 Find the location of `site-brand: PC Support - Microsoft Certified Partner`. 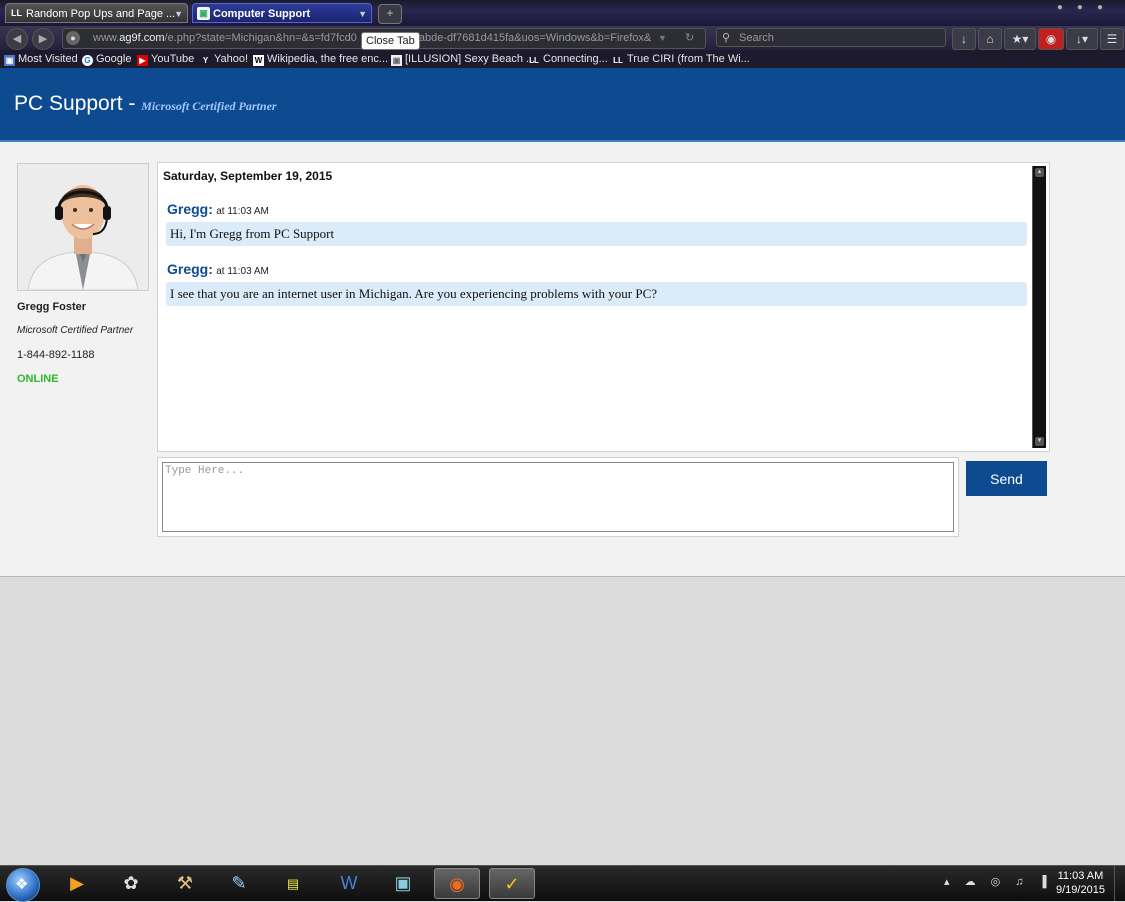

site-brand: PC Support - Microsoft Certified Partner is located at coordinates (145, 103).